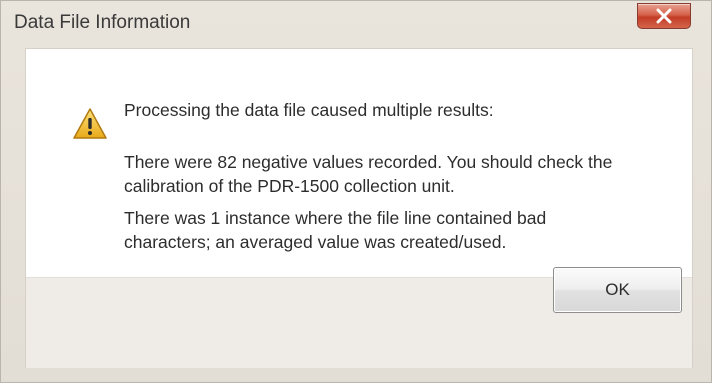  I want to click on close-icon, so click(664, 16).